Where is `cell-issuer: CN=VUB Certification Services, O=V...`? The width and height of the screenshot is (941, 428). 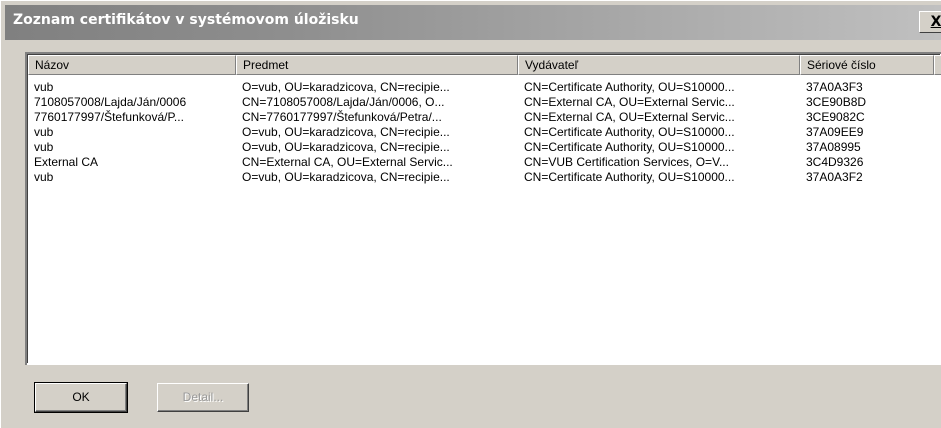
cell-issuer: CN=VUB Certification Services, O=V... is located at coordinates (626, 162).